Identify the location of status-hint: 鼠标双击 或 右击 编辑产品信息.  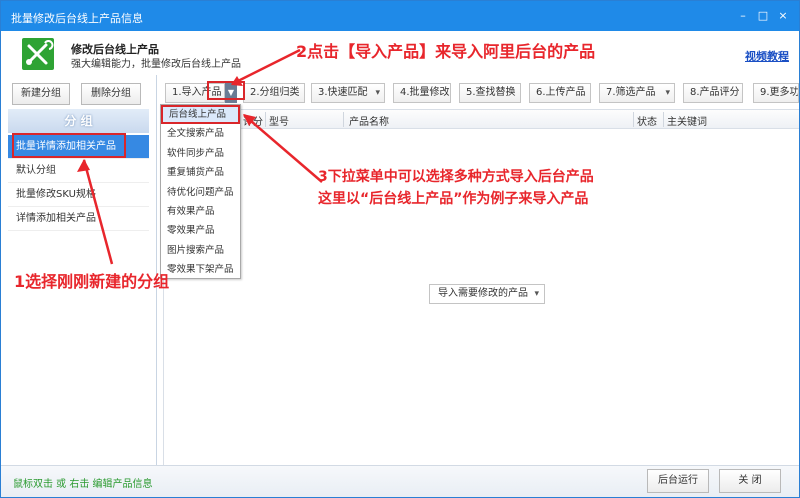
(83, 484).